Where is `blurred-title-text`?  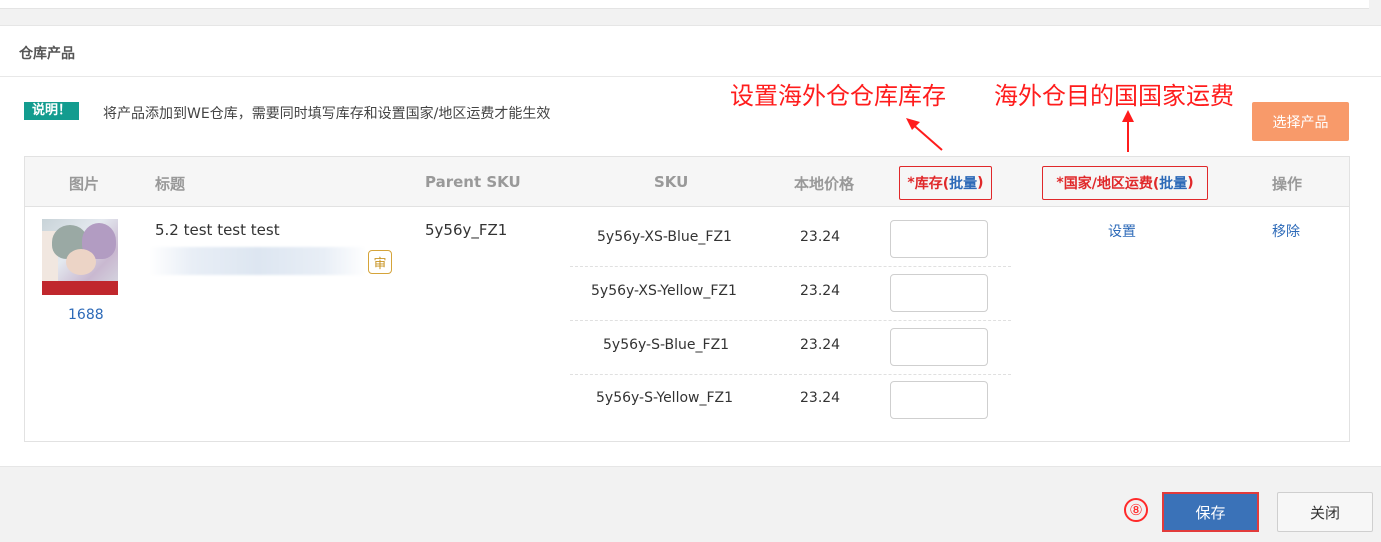
blurred-title-text is located at coordinates (258, 261).